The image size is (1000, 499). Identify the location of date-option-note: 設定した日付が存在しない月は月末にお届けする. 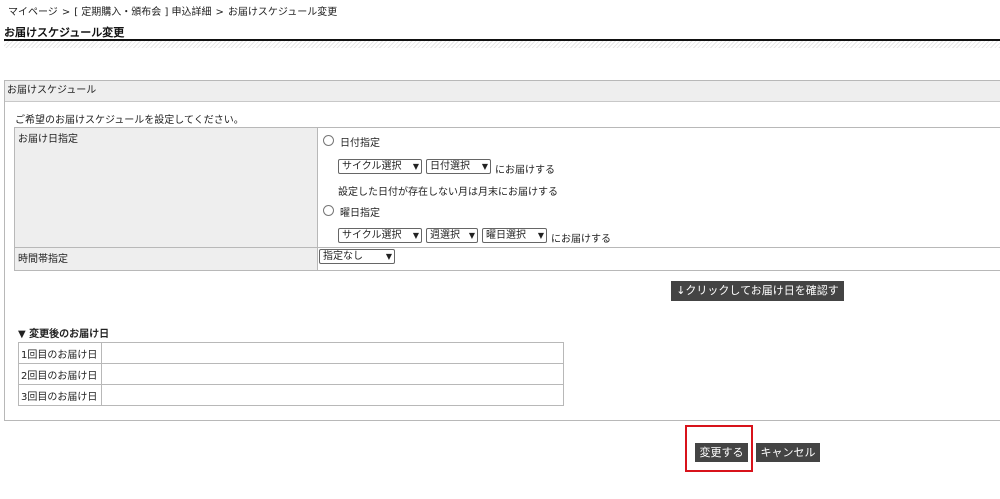
(448, 192).